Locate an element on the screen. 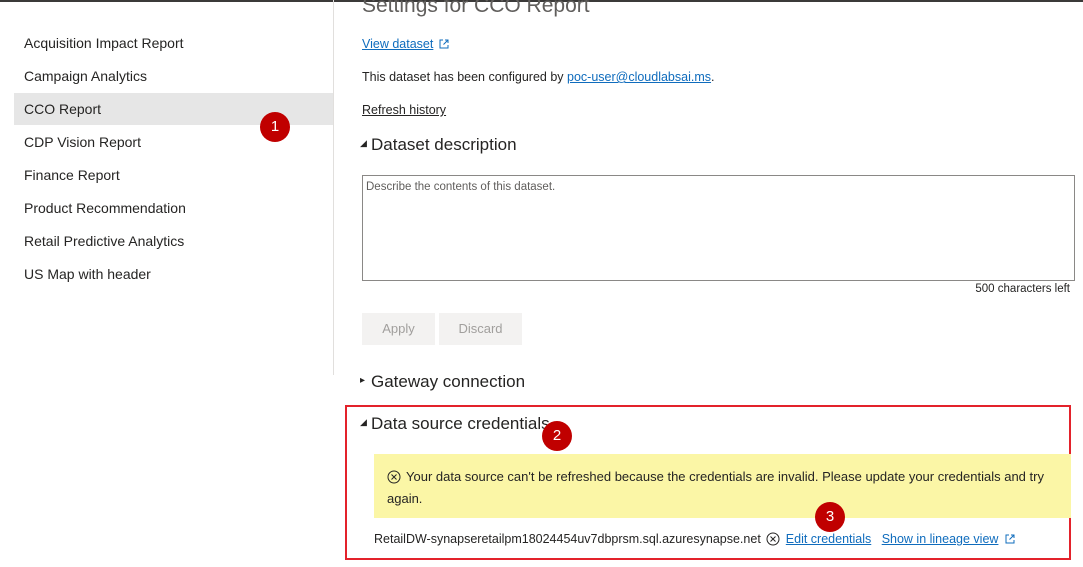 The width and height of the screenshot is (1083, 567). configured-by-suffix: . is located at coordinates (713, 77).